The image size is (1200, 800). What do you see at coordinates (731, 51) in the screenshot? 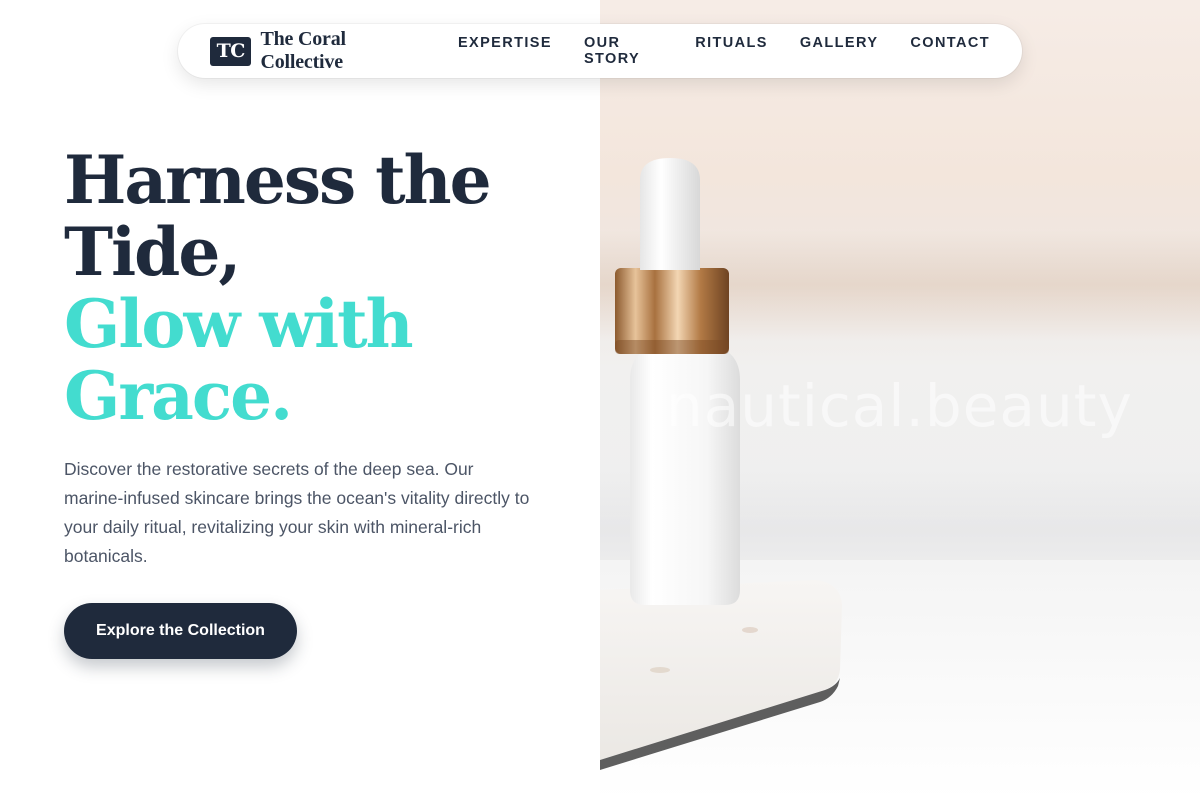
I see `nav-item-rituals: RITUALS` at bounding box center [731, 51].